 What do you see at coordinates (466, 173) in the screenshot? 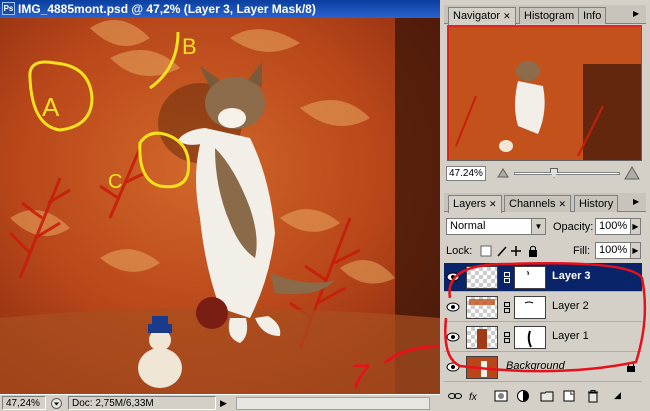
I see `navigator-zoom-input: 47.24%` at bounding box center [466, 173].